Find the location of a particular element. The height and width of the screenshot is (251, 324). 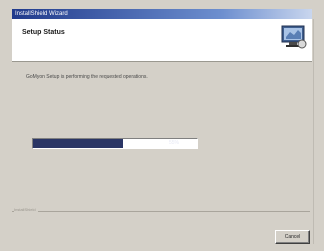

dialog-right-divider is located at coordinates (313, 131).